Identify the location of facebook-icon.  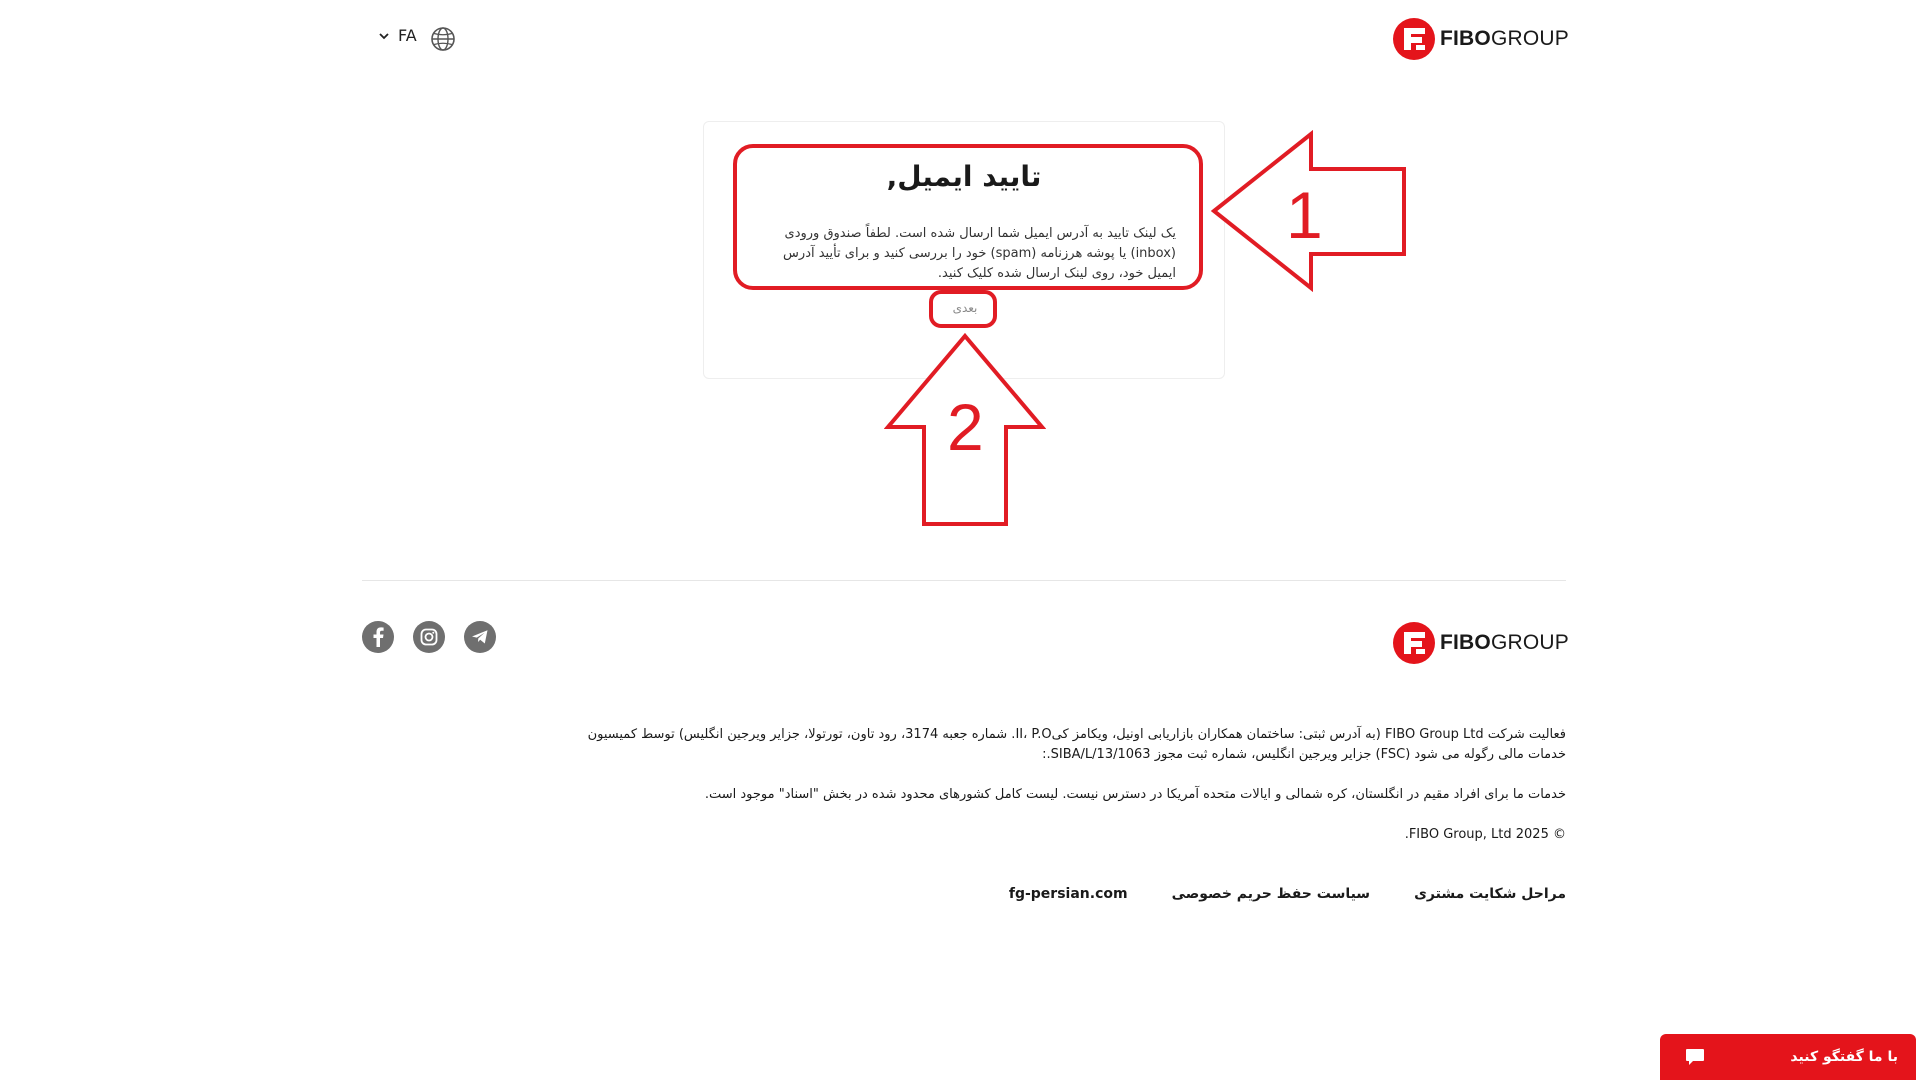
(378, 637).